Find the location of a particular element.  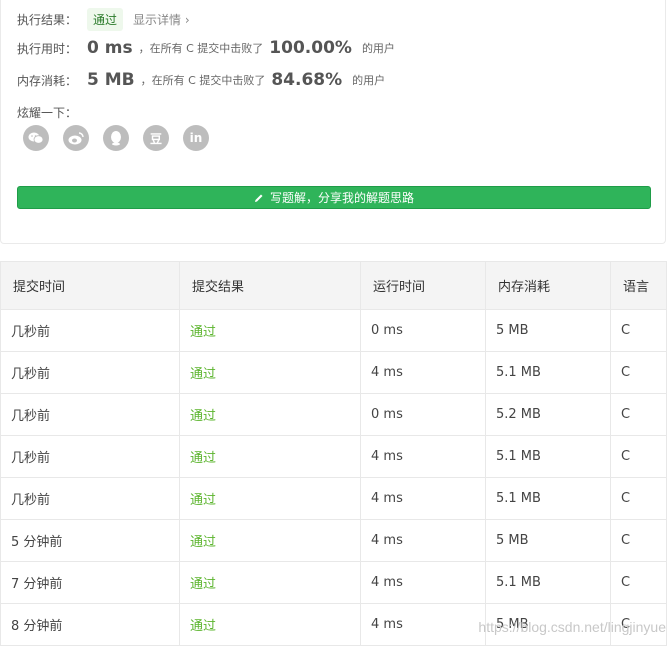

cell-time: 8 分钟前 is located at coordinates (90, 624).